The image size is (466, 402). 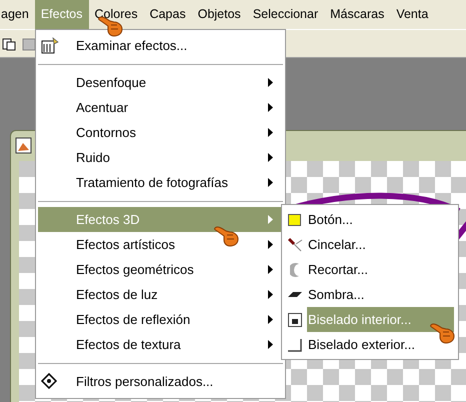 What do you see at coordinates (295, 220) in the screenshot?
I see `square-icon` at bounding box center [295, 220].